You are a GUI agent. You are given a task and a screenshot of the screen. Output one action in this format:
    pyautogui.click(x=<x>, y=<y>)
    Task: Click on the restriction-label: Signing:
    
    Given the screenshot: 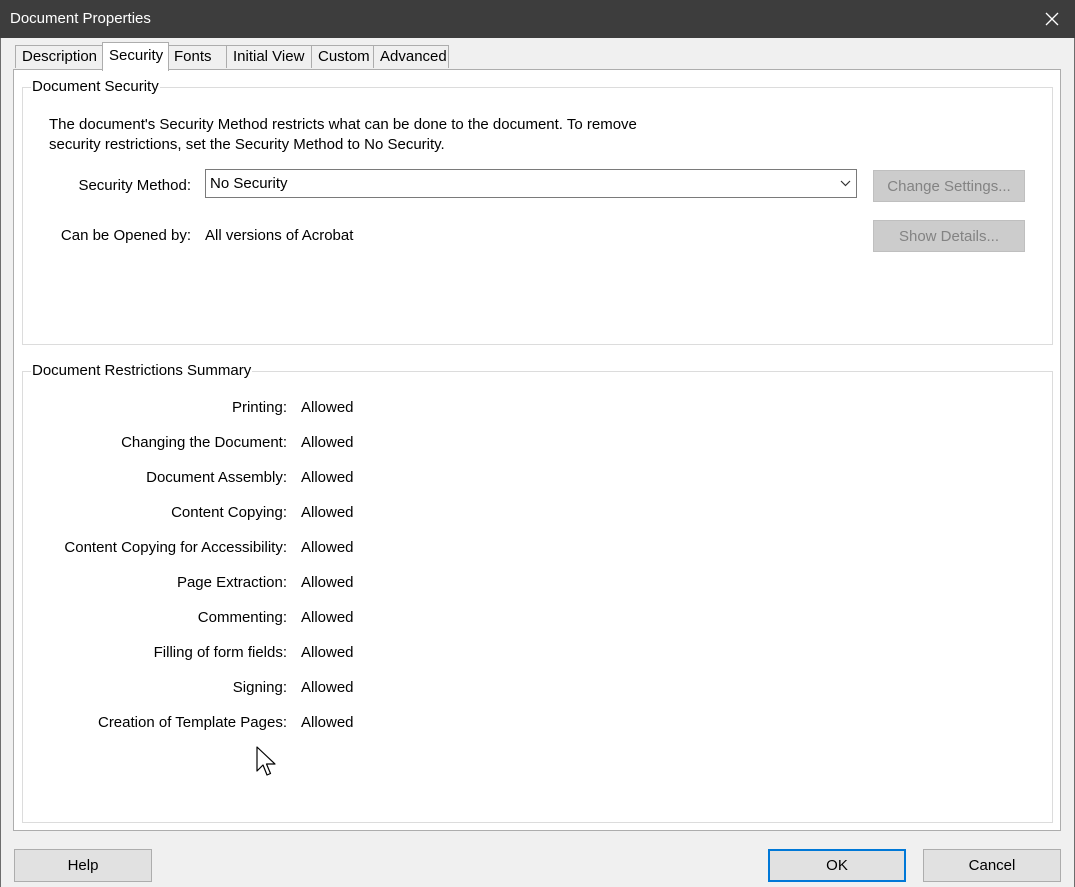 What is the action you would take?
    pyautogui.click(x=259, y=687)
    